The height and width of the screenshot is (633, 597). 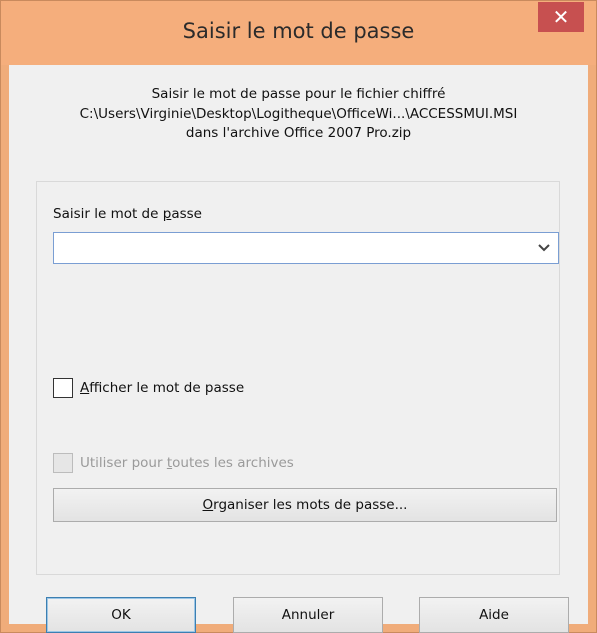 I want to click on close-button: ✕, so click(x=561, y=17).